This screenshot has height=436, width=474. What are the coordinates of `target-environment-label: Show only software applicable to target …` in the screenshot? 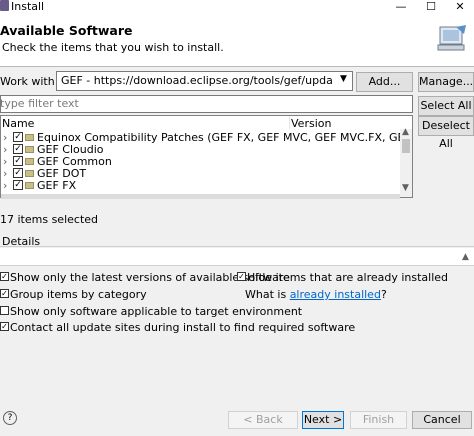 It's located at (156, 311).